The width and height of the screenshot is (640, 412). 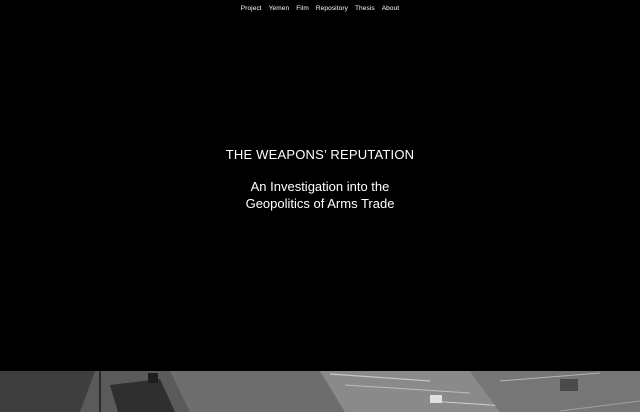 What do you see at coordinates (365, 9) in the screenshot?
I see `nav-link-thesis: Thesis` at bounding box center [365, 9].